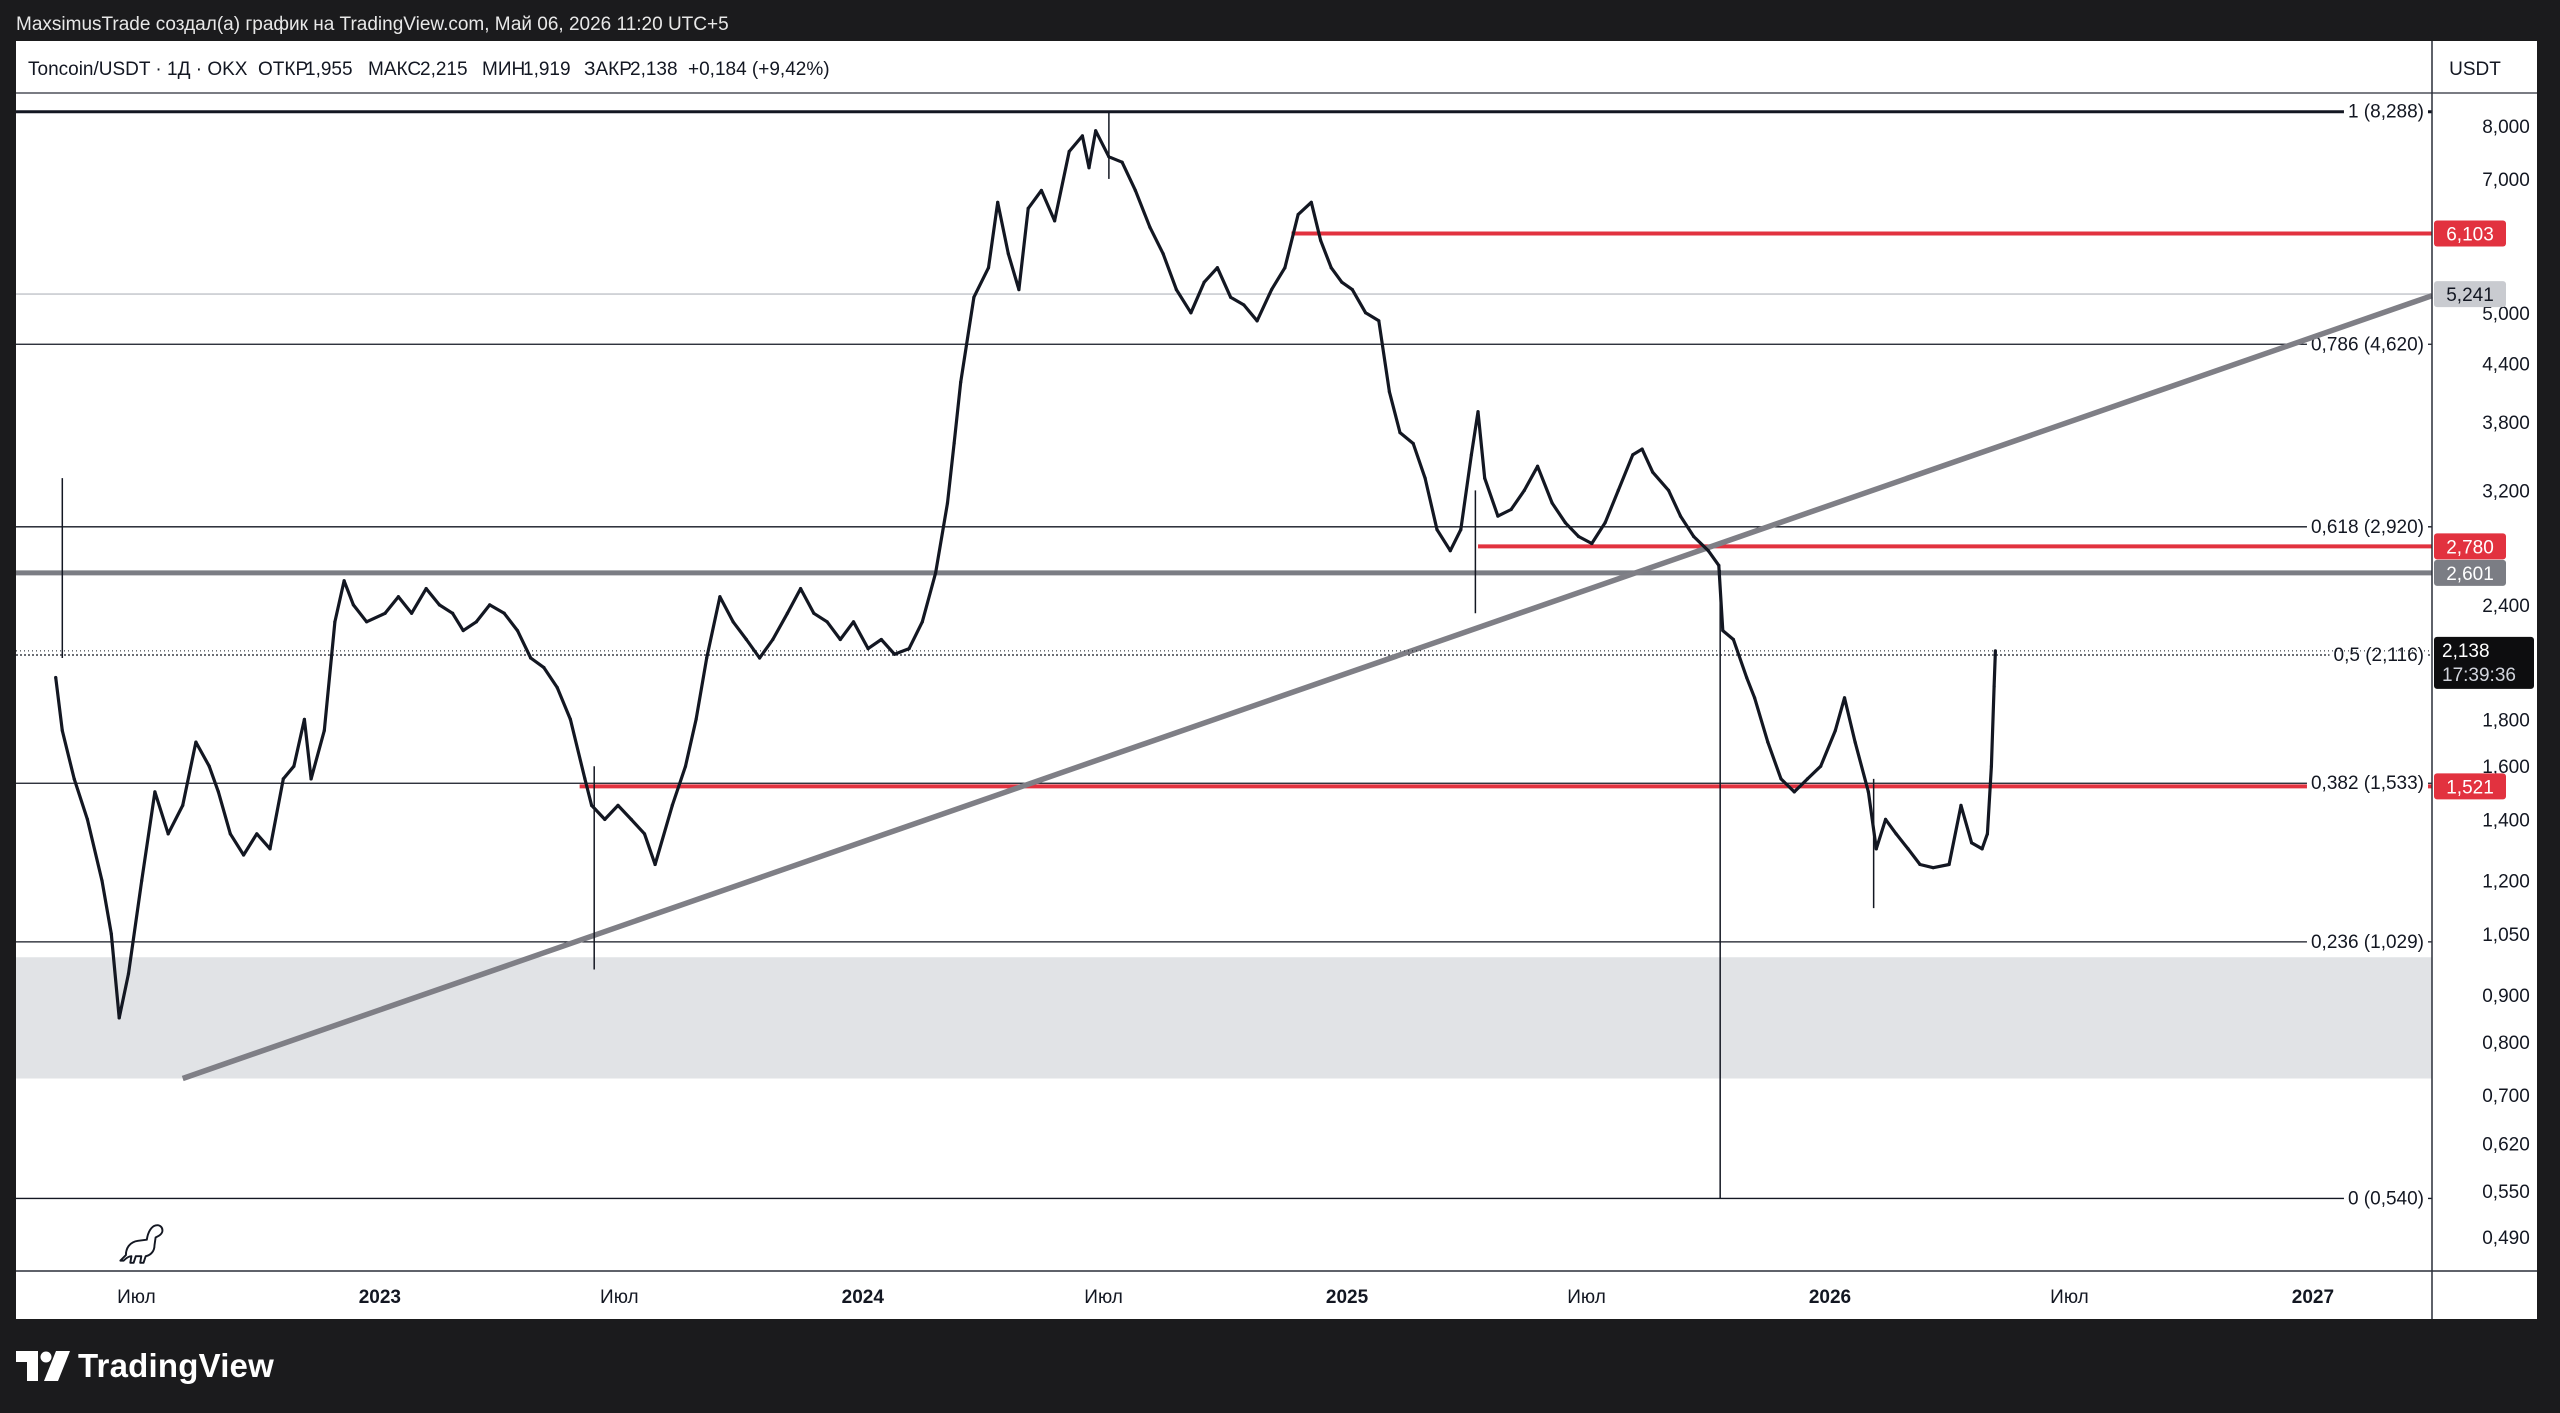 The image size is (2560, 1413). I want to click on dino-icon, so click(141, 1244).